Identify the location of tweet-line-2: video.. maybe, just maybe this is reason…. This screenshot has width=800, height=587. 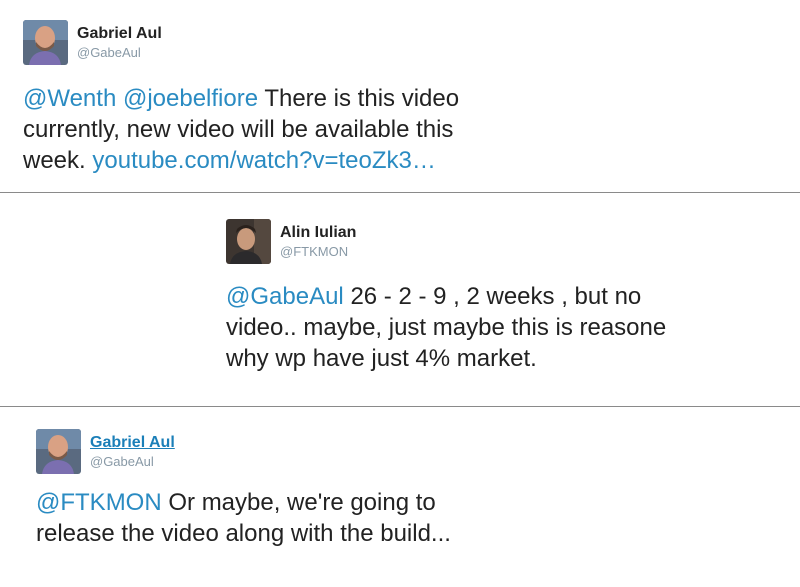
(446, 327).